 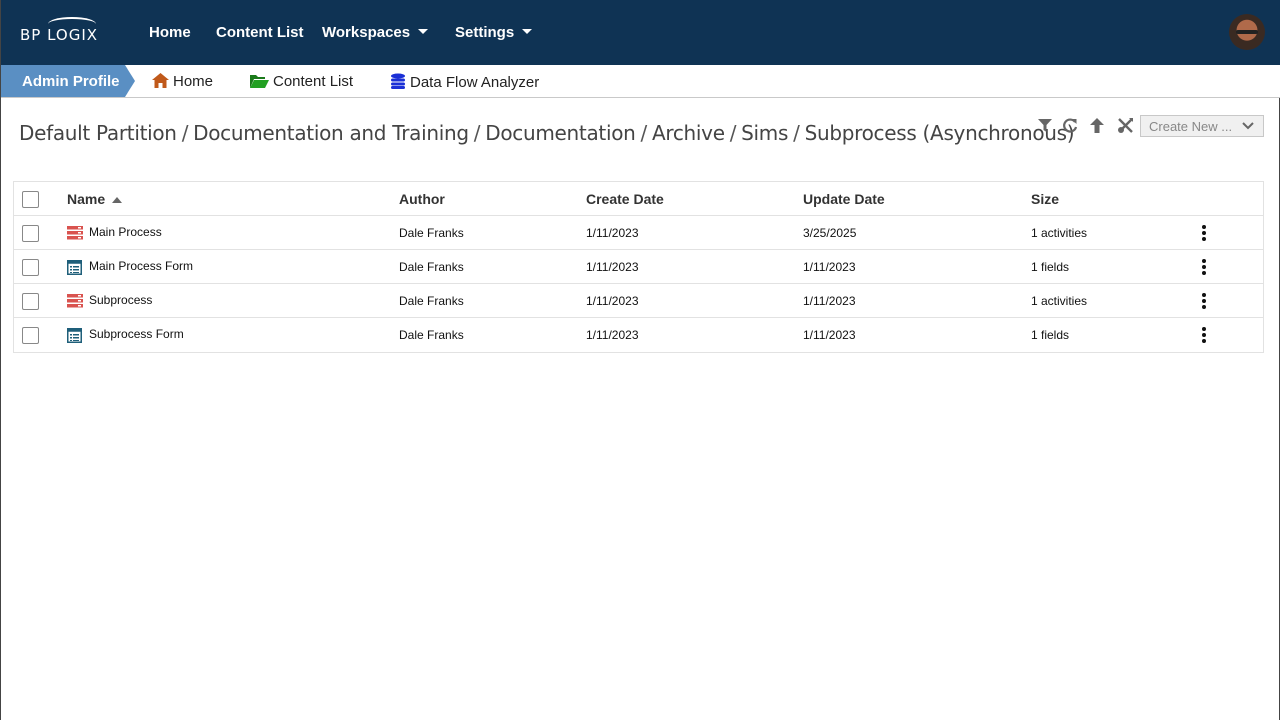 I want to click on nav-content-list: Content List, so click(x=260, y=32).